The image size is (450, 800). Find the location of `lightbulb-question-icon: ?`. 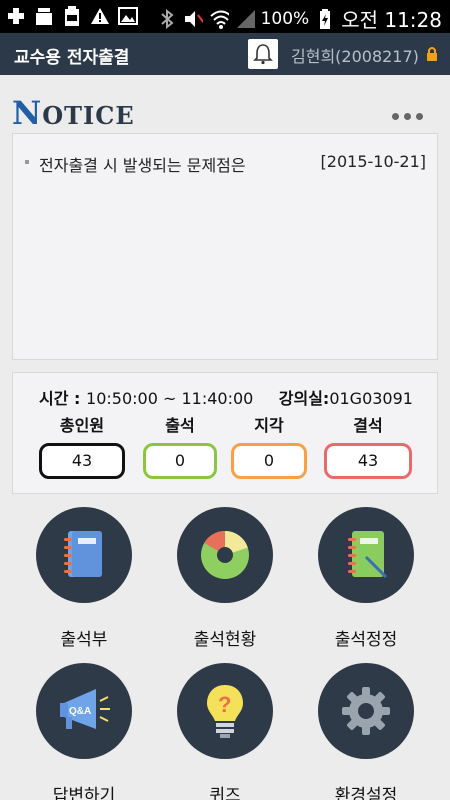

lightbulb-question-icon: ? is located at coordinates (225, 711).